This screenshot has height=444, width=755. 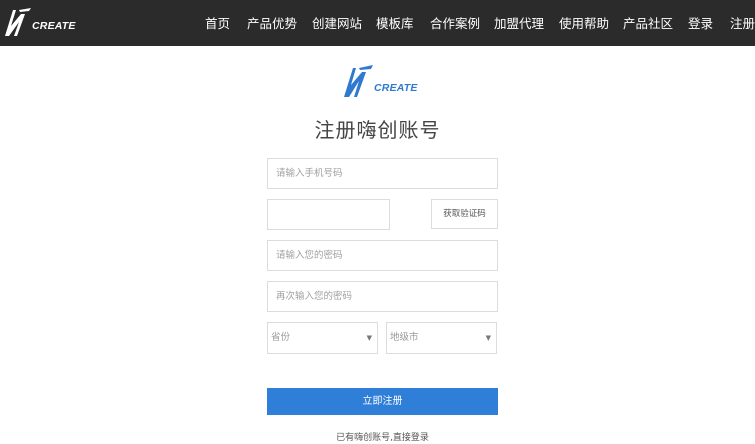 What do you see at coordinates (519, 24) in the screenshot?
I see `nav-item-franchise: 加盟代理` at bounding box center [519, 24].